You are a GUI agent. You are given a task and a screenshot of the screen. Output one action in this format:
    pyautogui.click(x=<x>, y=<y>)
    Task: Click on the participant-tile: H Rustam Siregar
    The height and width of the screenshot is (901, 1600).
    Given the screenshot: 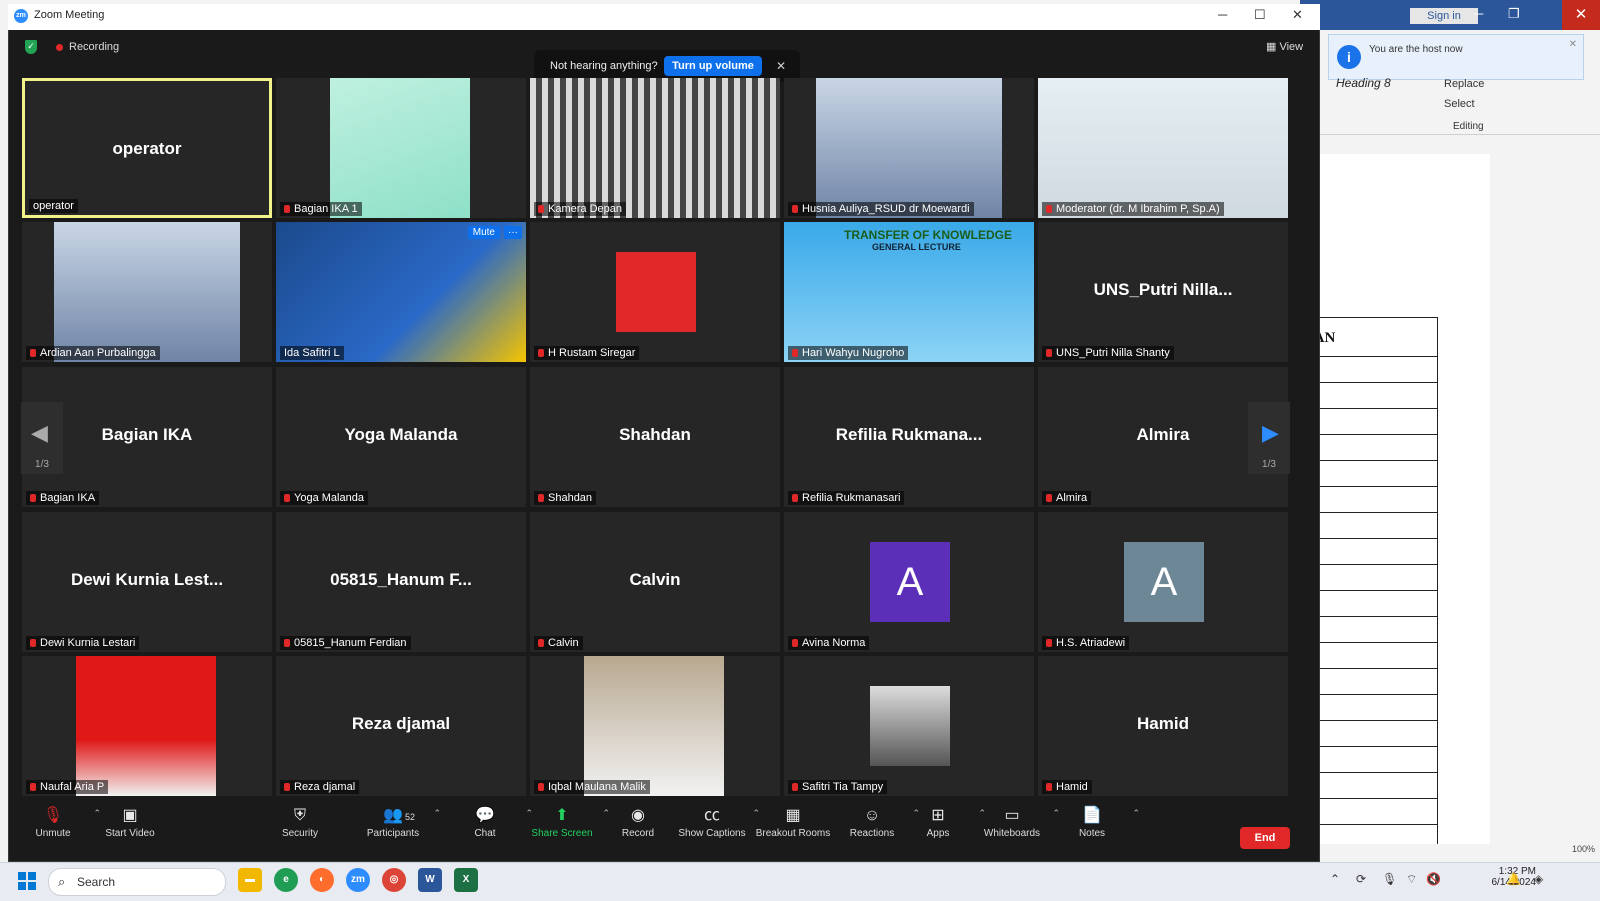 What is the action you would take?
    pyautogui.click(x=655, y=292)
    